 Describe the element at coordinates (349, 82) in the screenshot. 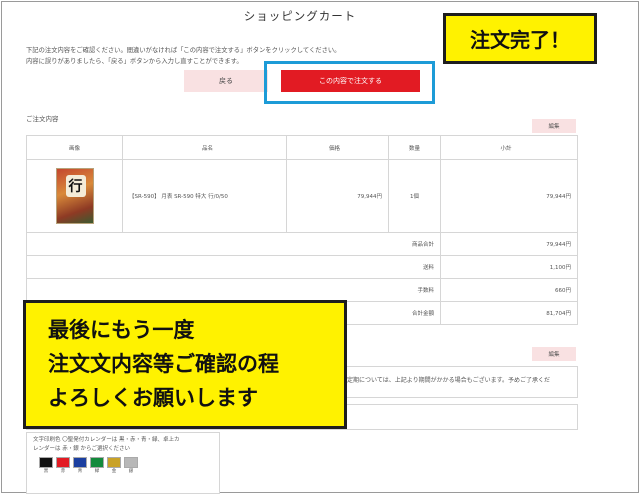

I see `order-button-highlight` at that location.